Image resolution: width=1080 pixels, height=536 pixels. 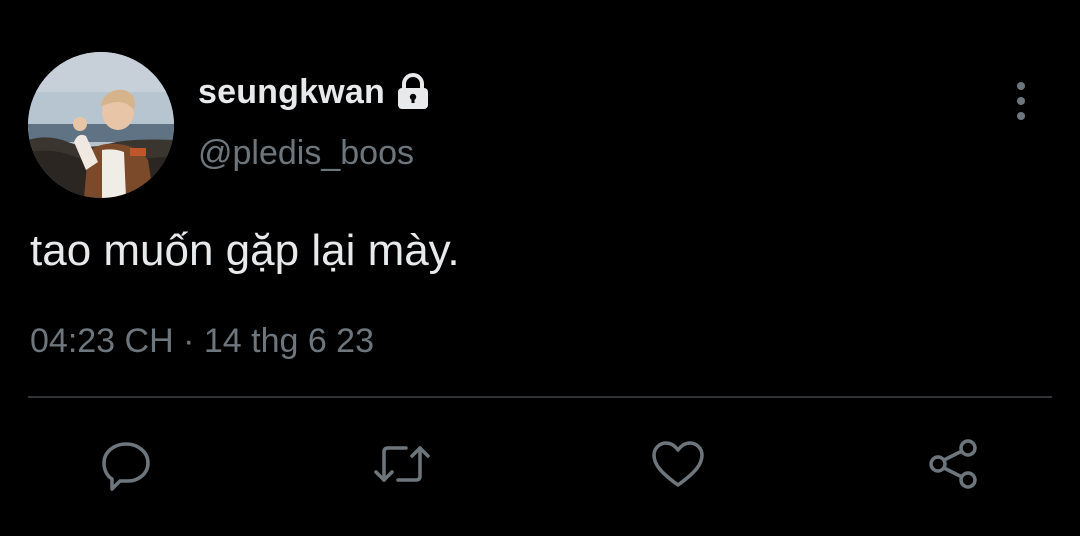 I want to click on retweet-icon, so click(x=402, y=464).